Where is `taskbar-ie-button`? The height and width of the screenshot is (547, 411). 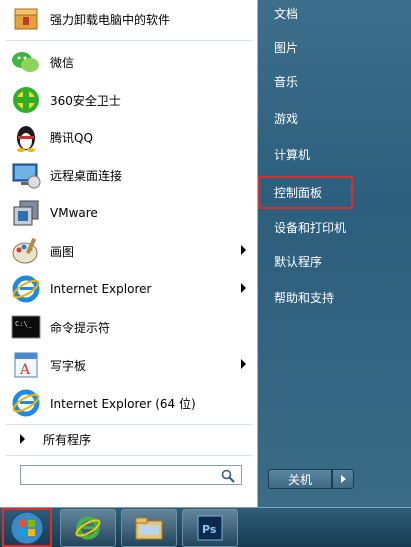 taskbar-ie-button is located at coordinates (88, 528).